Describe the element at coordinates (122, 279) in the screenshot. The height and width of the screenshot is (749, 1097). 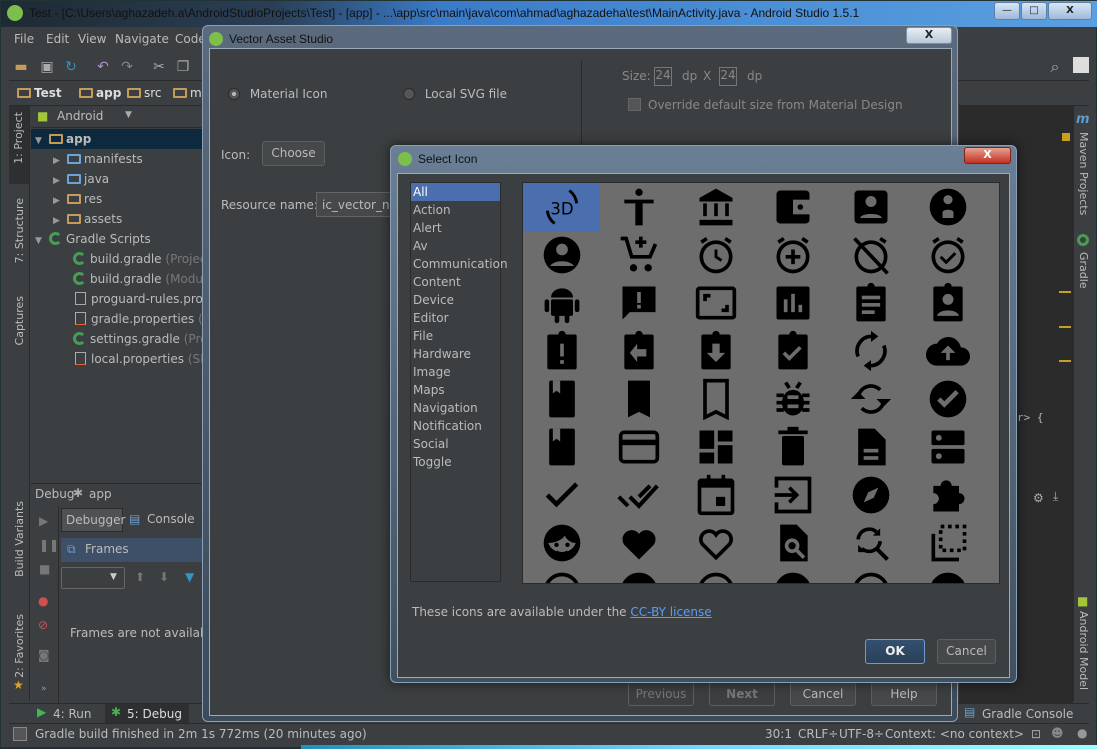
I see `tree-item-build-gradle-module: build.gradle (Module` at that location.